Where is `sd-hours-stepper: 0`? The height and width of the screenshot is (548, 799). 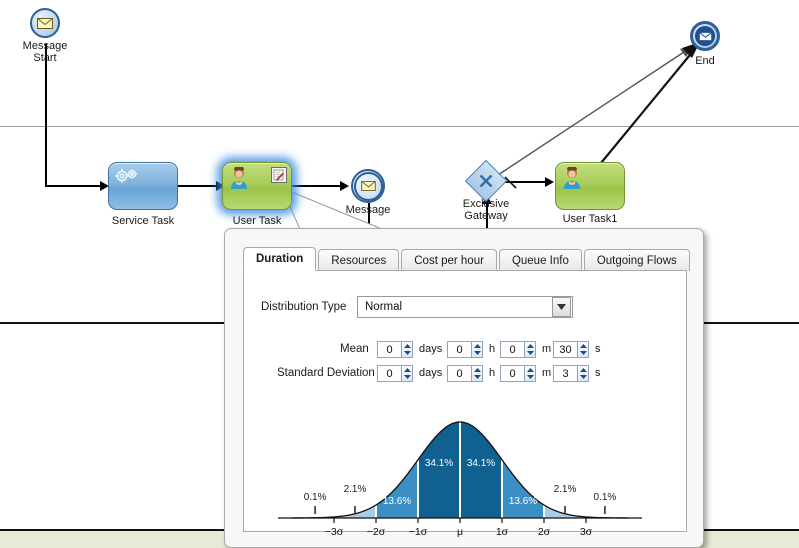
sd-hours-stepper: 0 is located at coordinates (465, 373).